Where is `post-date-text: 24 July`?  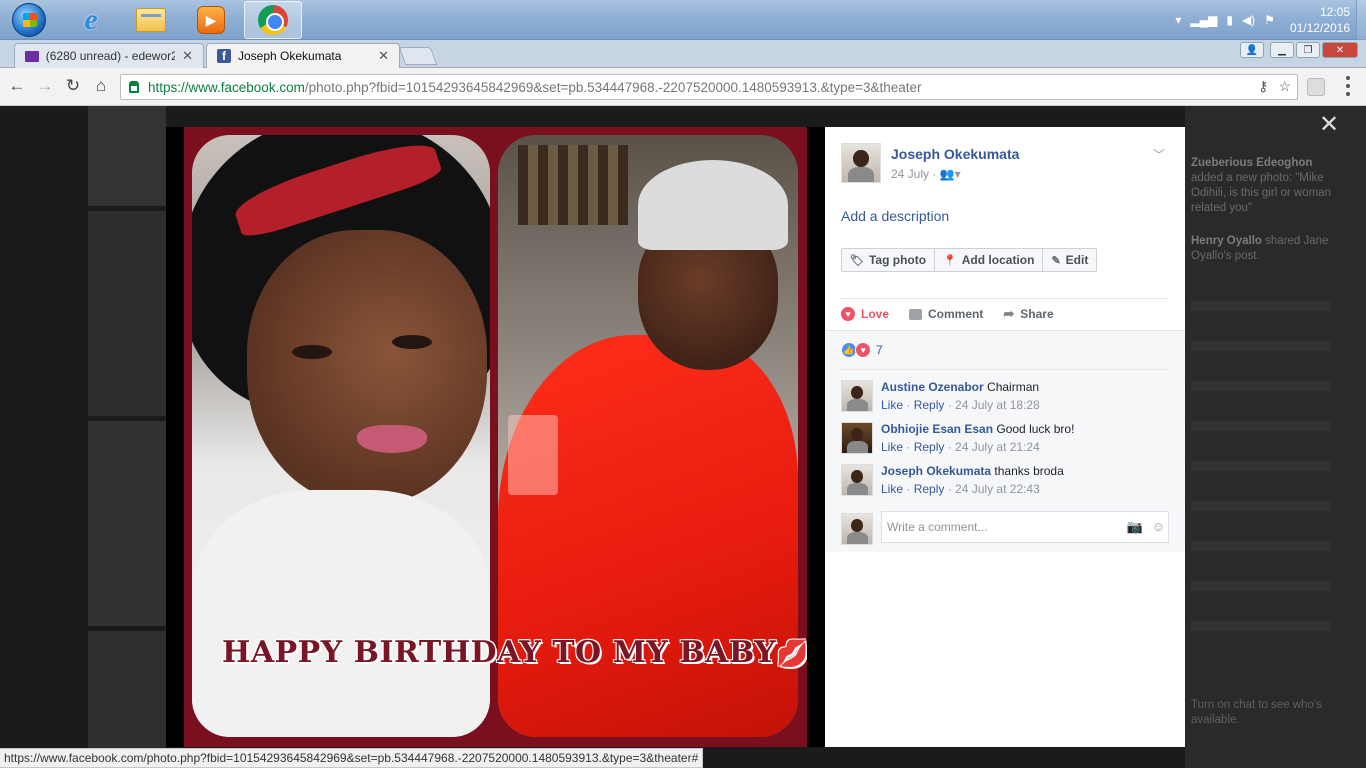 post-date-text: 24 July is located at coordinates (910, 174).